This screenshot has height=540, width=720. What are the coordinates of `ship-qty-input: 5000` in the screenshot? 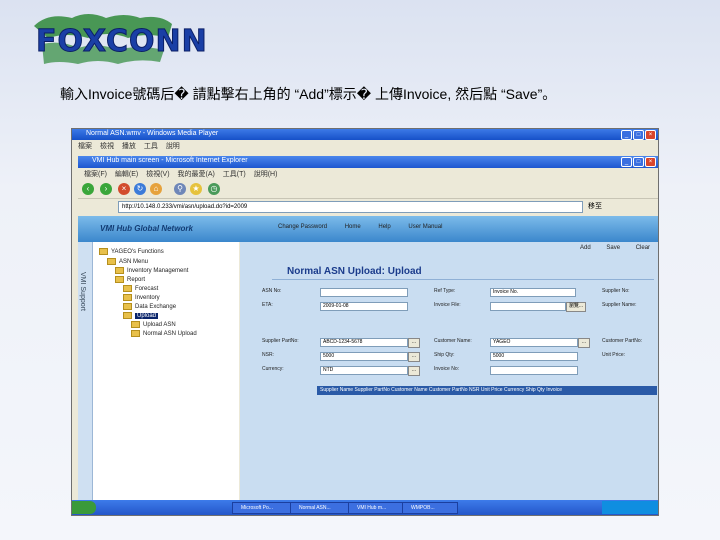 It's located at (534, 356).